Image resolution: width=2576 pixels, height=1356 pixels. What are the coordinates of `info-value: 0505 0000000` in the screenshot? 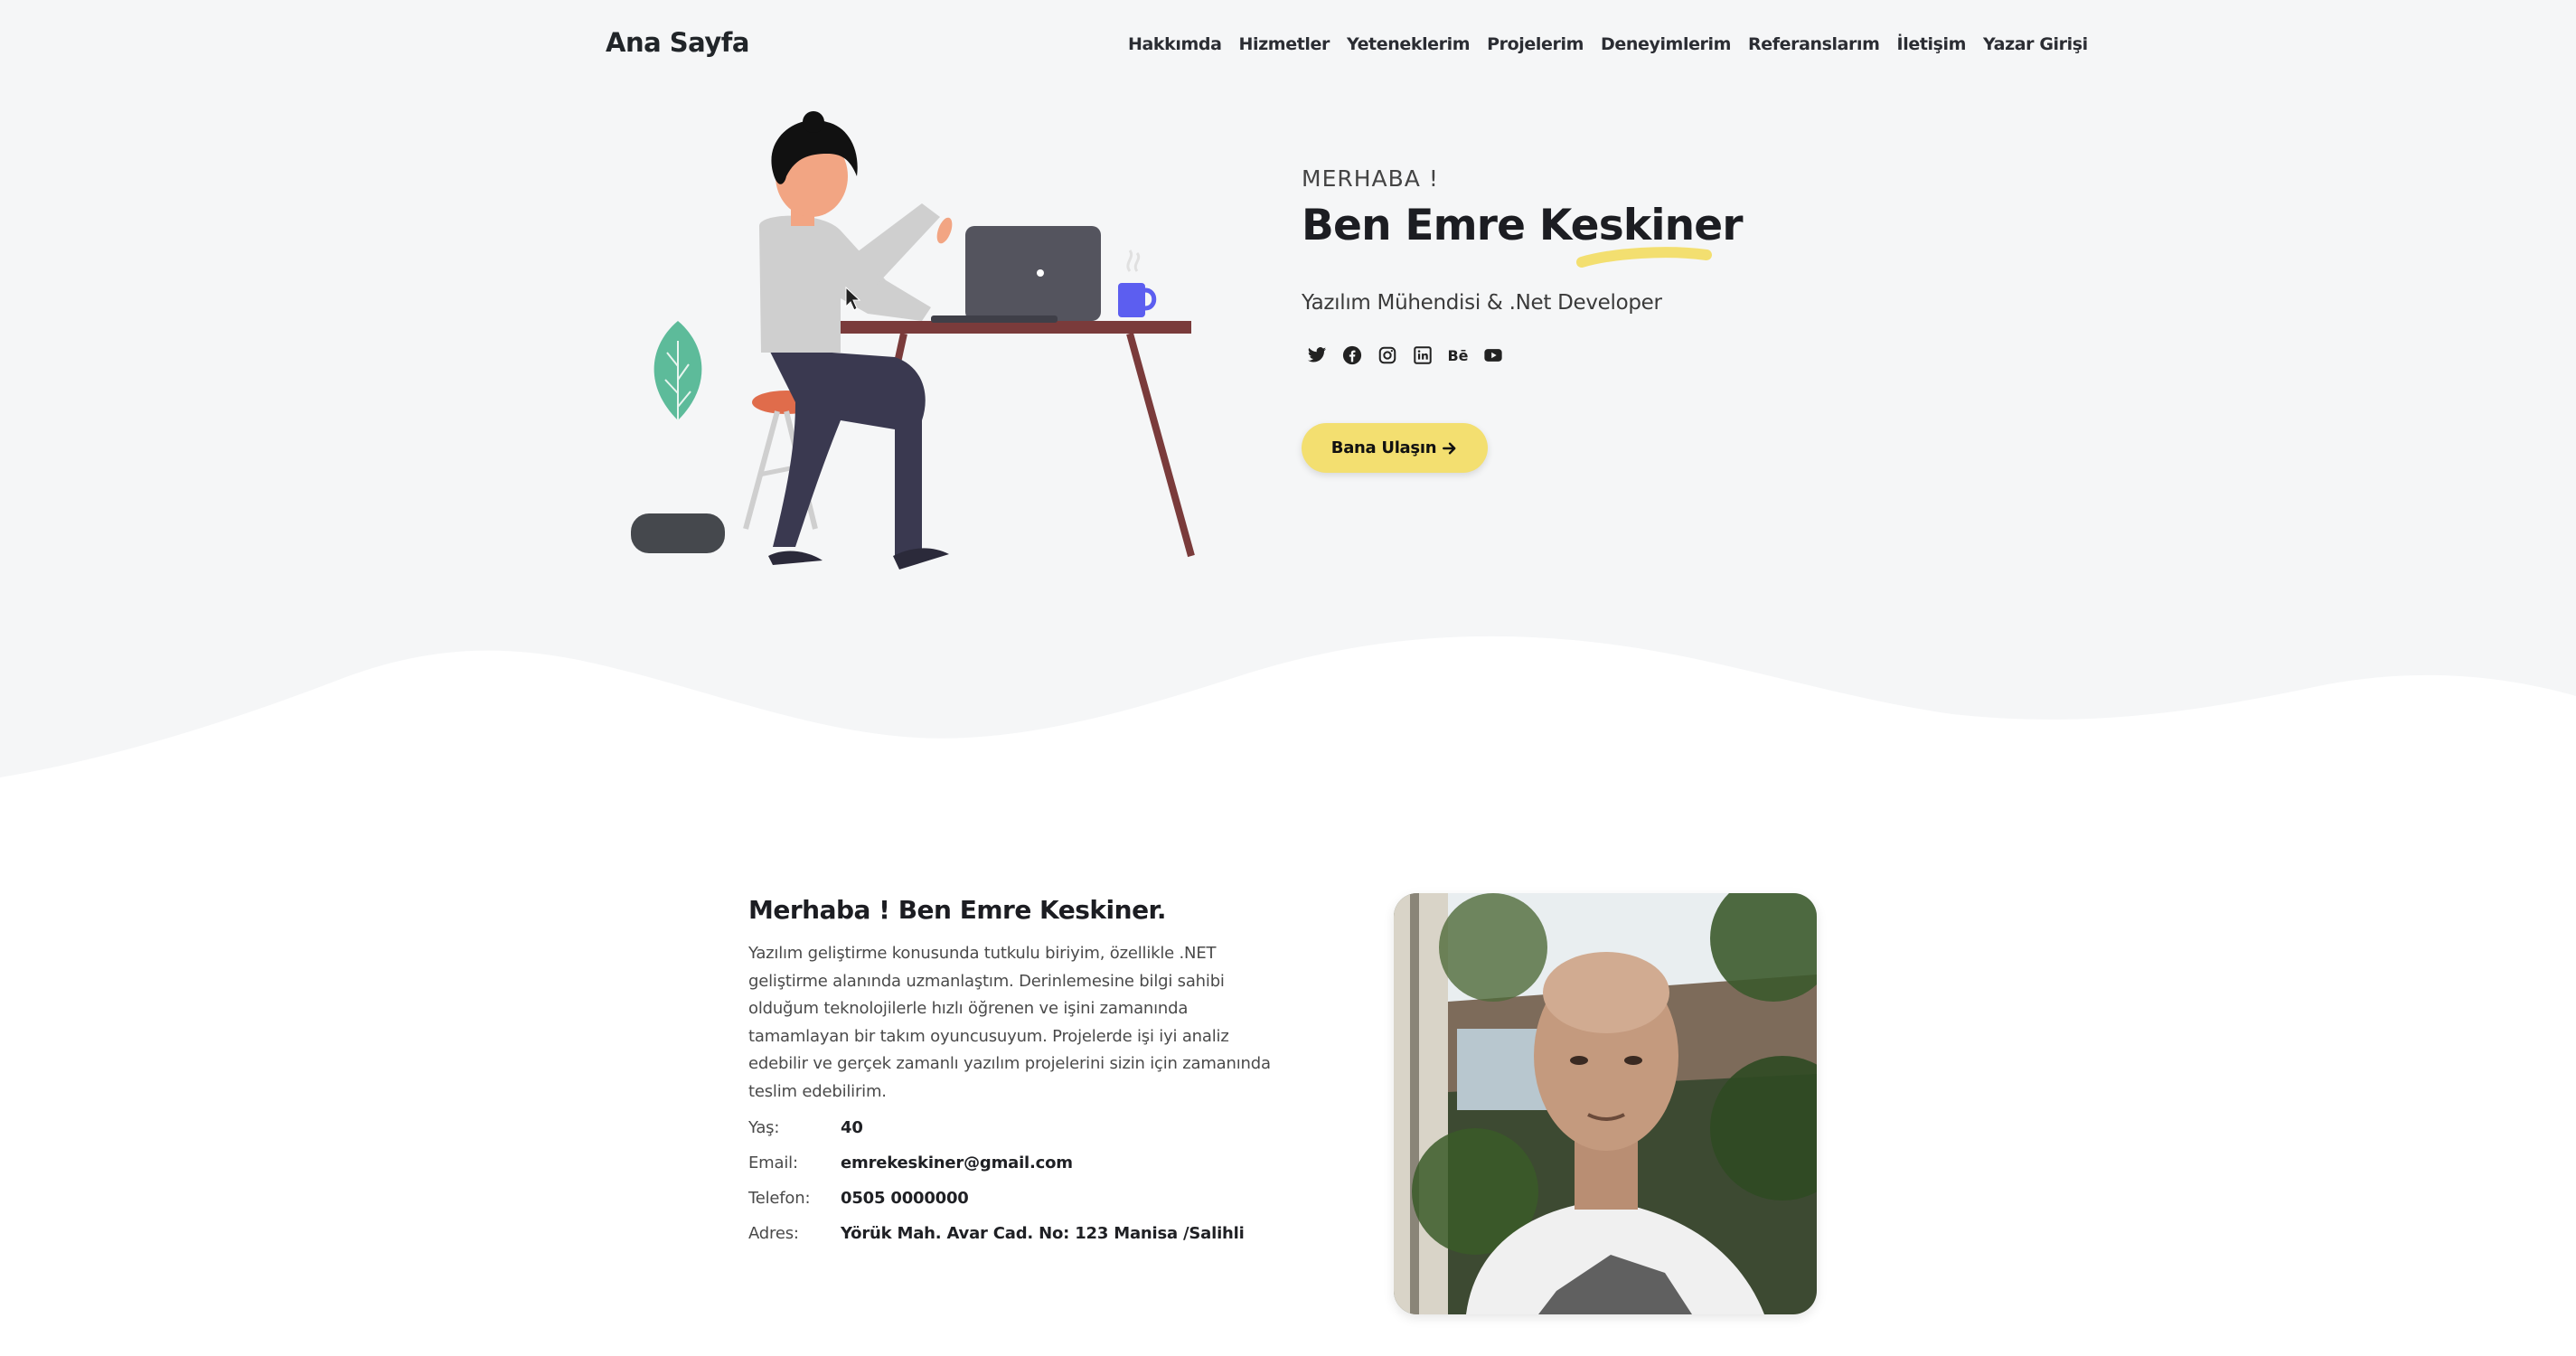 It's located at (905, 1198).